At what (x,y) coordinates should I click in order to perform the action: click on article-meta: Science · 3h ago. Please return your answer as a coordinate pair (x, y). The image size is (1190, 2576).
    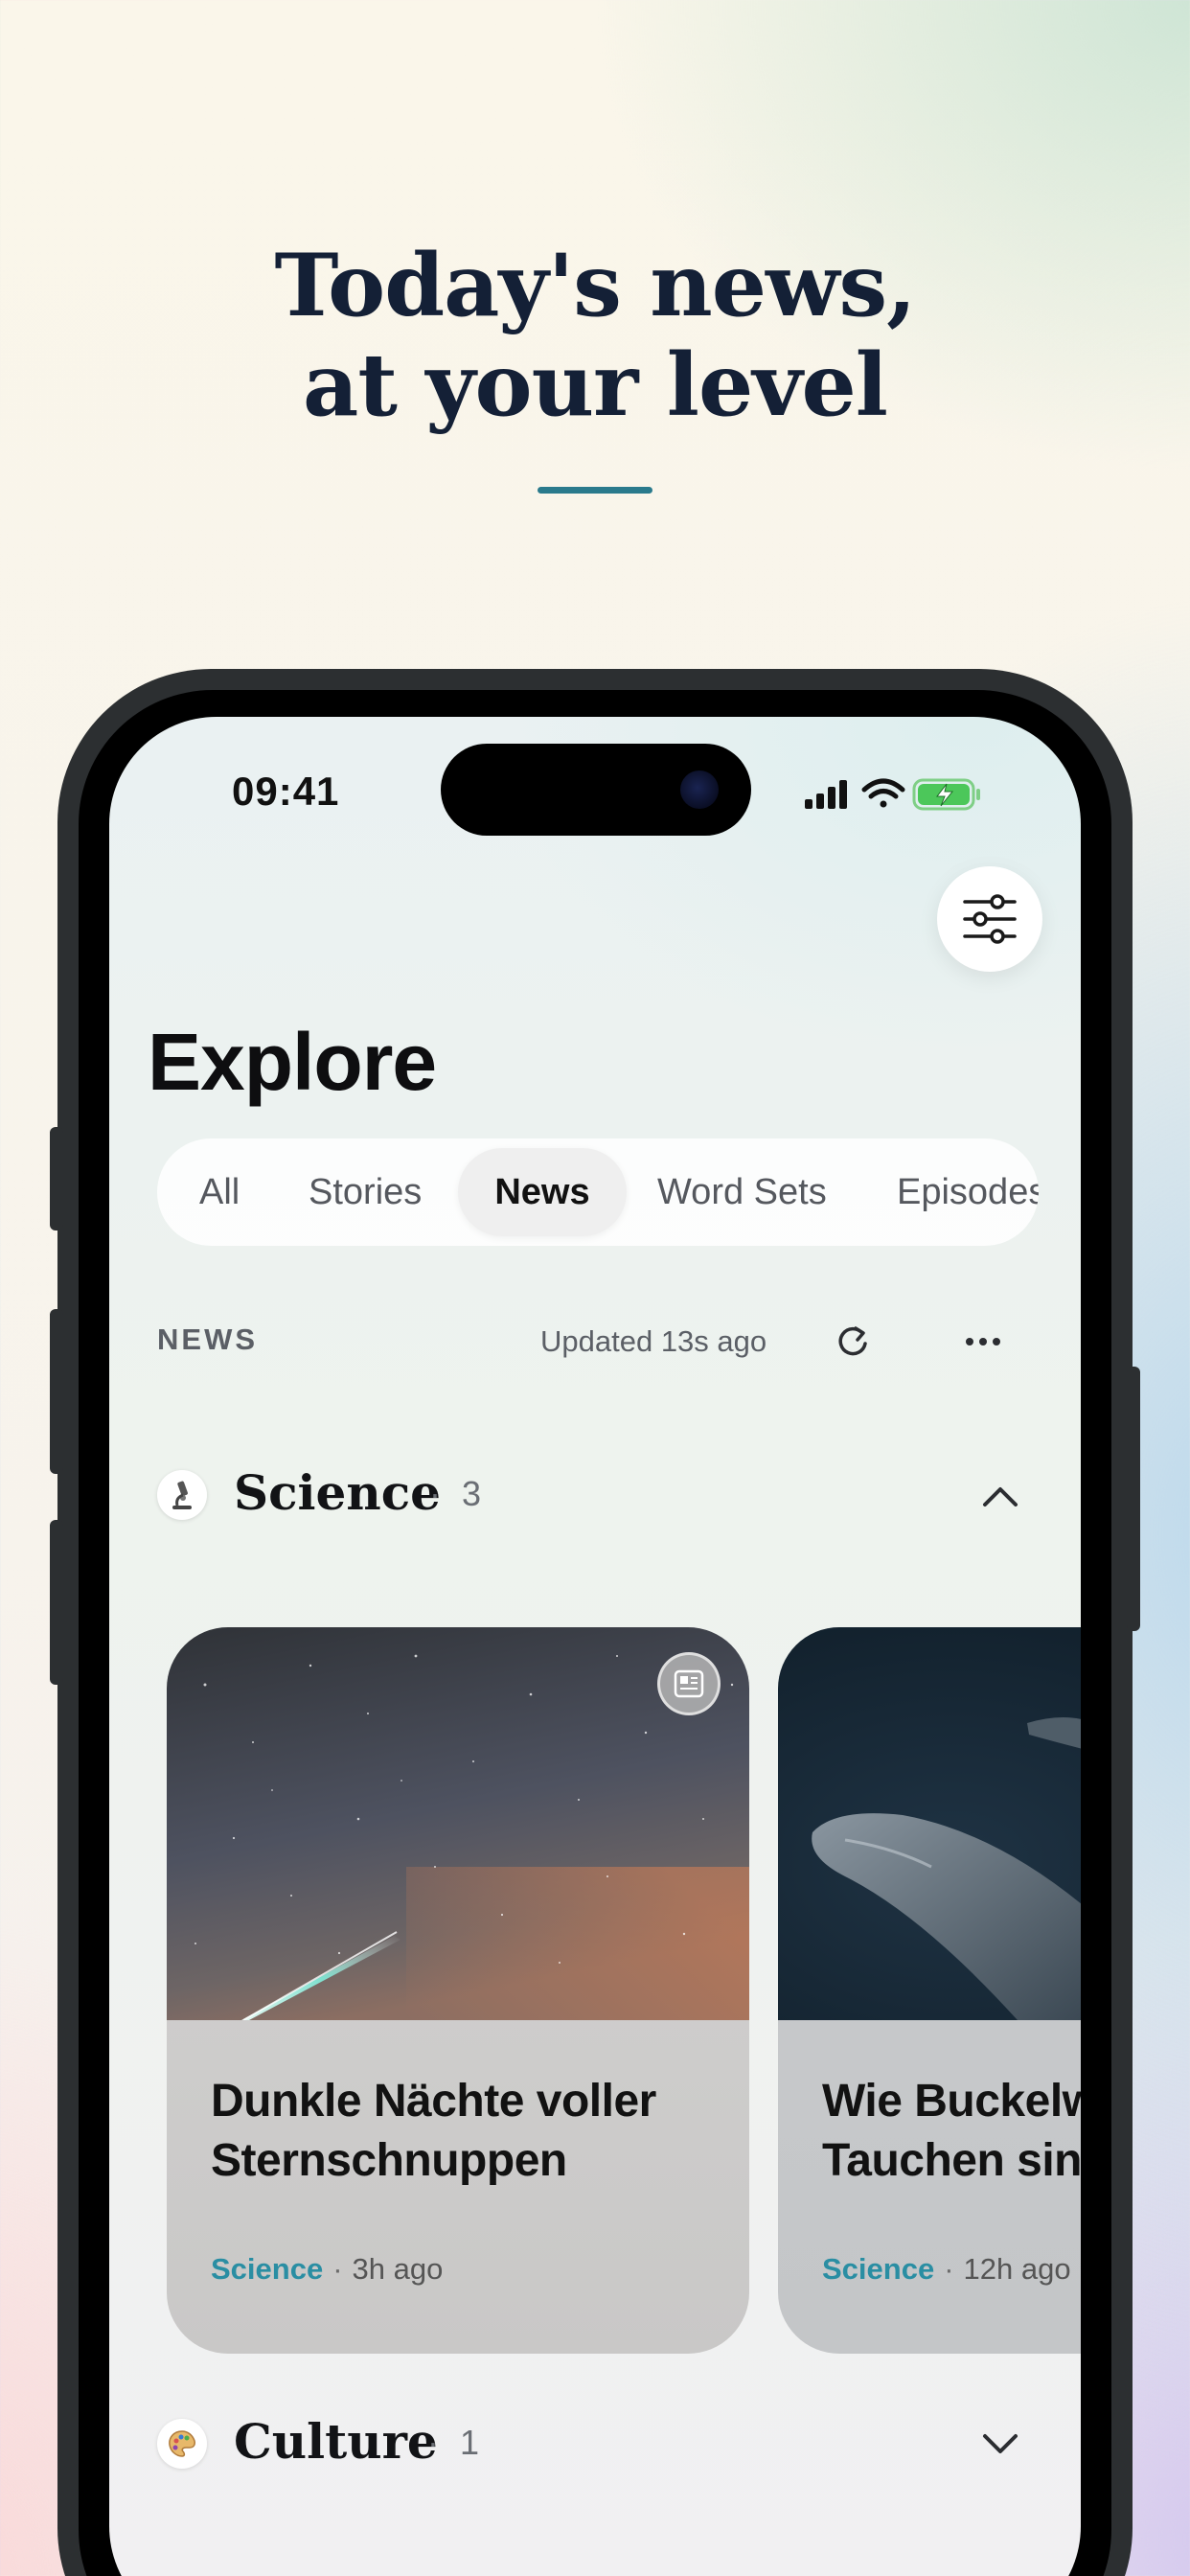
    Looking at the image, I should click on (327, 2269).